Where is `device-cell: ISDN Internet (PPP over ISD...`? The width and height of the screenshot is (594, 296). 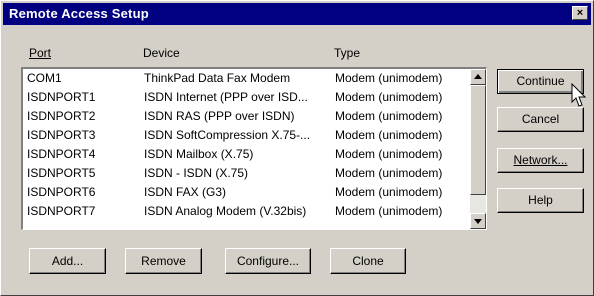
device-cell: ISDN Internet (PPP over ISD... is located at coordinates (226, 97).